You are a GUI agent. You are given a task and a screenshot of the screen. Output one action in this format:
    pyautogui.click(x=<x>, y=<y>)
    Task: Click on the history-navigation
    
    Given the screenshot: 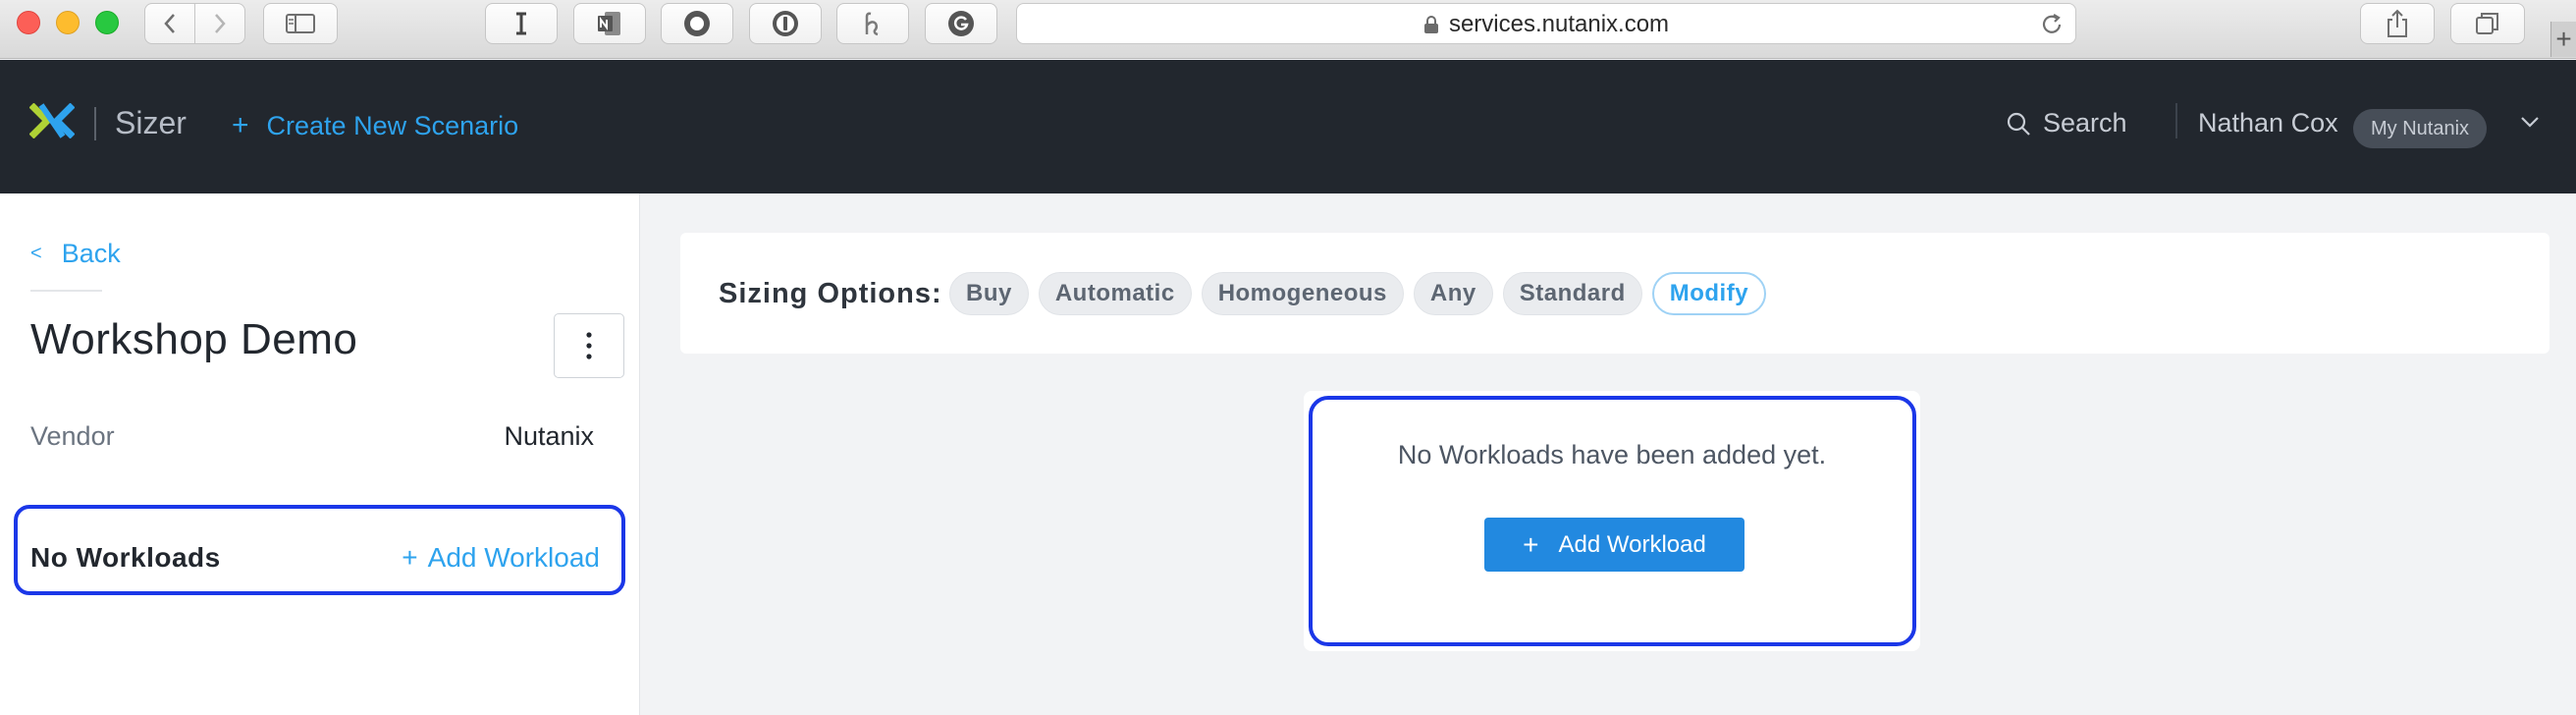 What is the action you would take?
    pyautogui.click(x=194, y=23)
    